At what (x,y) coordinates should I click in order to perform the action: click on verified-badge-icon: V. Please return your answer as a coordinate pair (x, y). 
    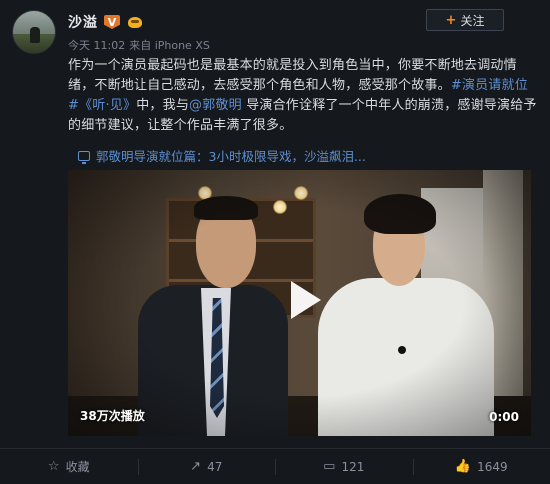
    Looking at the image, I should click on (112, 22).